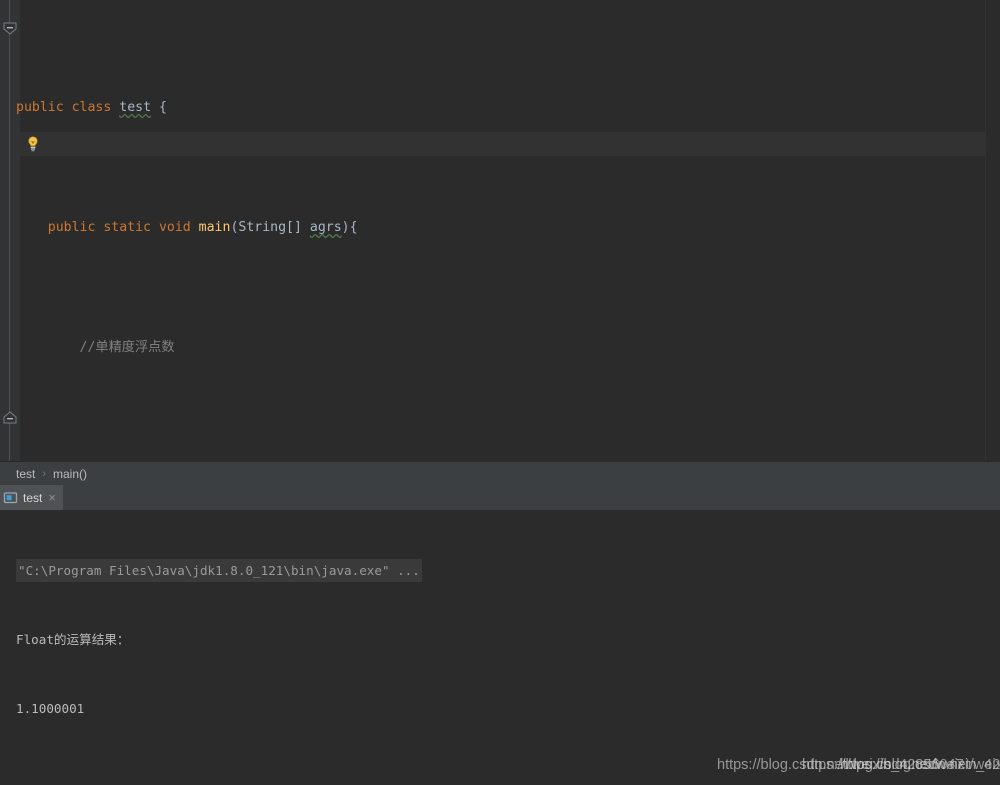 The height and width of the screenshot is (785, 1000). I want to click on console-line: Float的运算结果：, so click(73, 639).